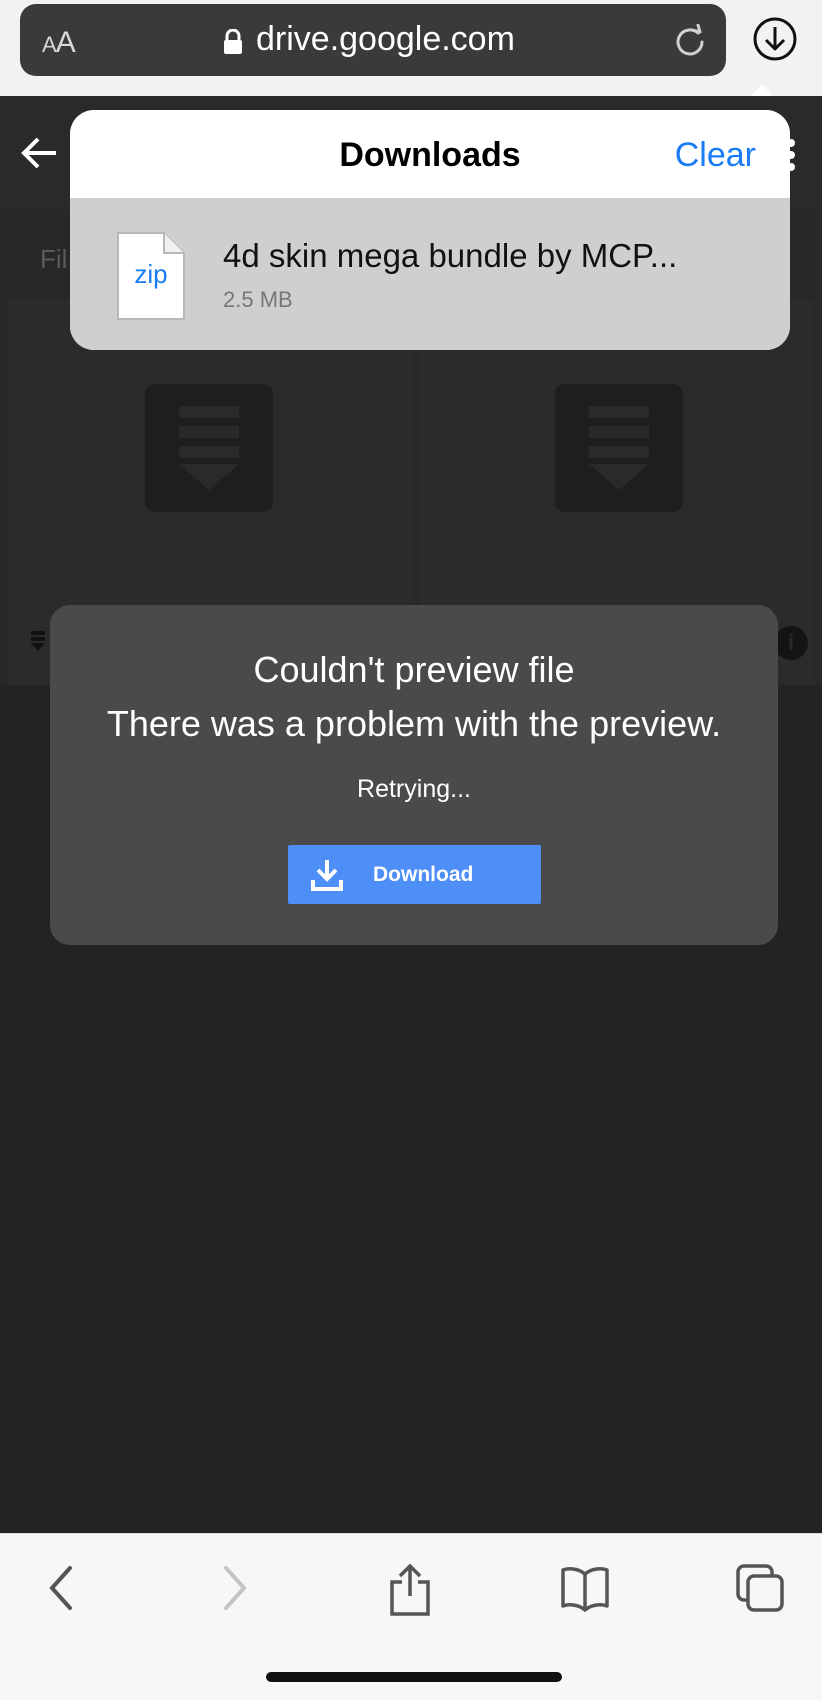  I want to click on bookmarks-icon, so click(585, 1590).